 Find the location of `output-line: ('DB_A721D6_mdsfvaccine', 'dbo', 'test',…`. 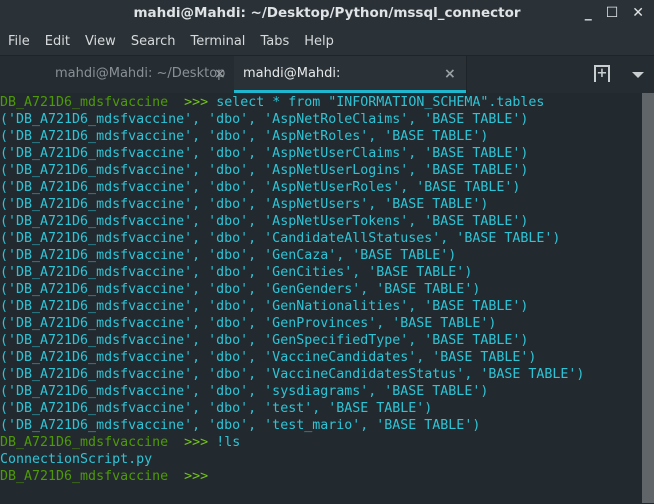

output-line: ('DB_A721D6_mdsfvaccine', 'dbo', 'test',… is located at coordinates (216, 408).